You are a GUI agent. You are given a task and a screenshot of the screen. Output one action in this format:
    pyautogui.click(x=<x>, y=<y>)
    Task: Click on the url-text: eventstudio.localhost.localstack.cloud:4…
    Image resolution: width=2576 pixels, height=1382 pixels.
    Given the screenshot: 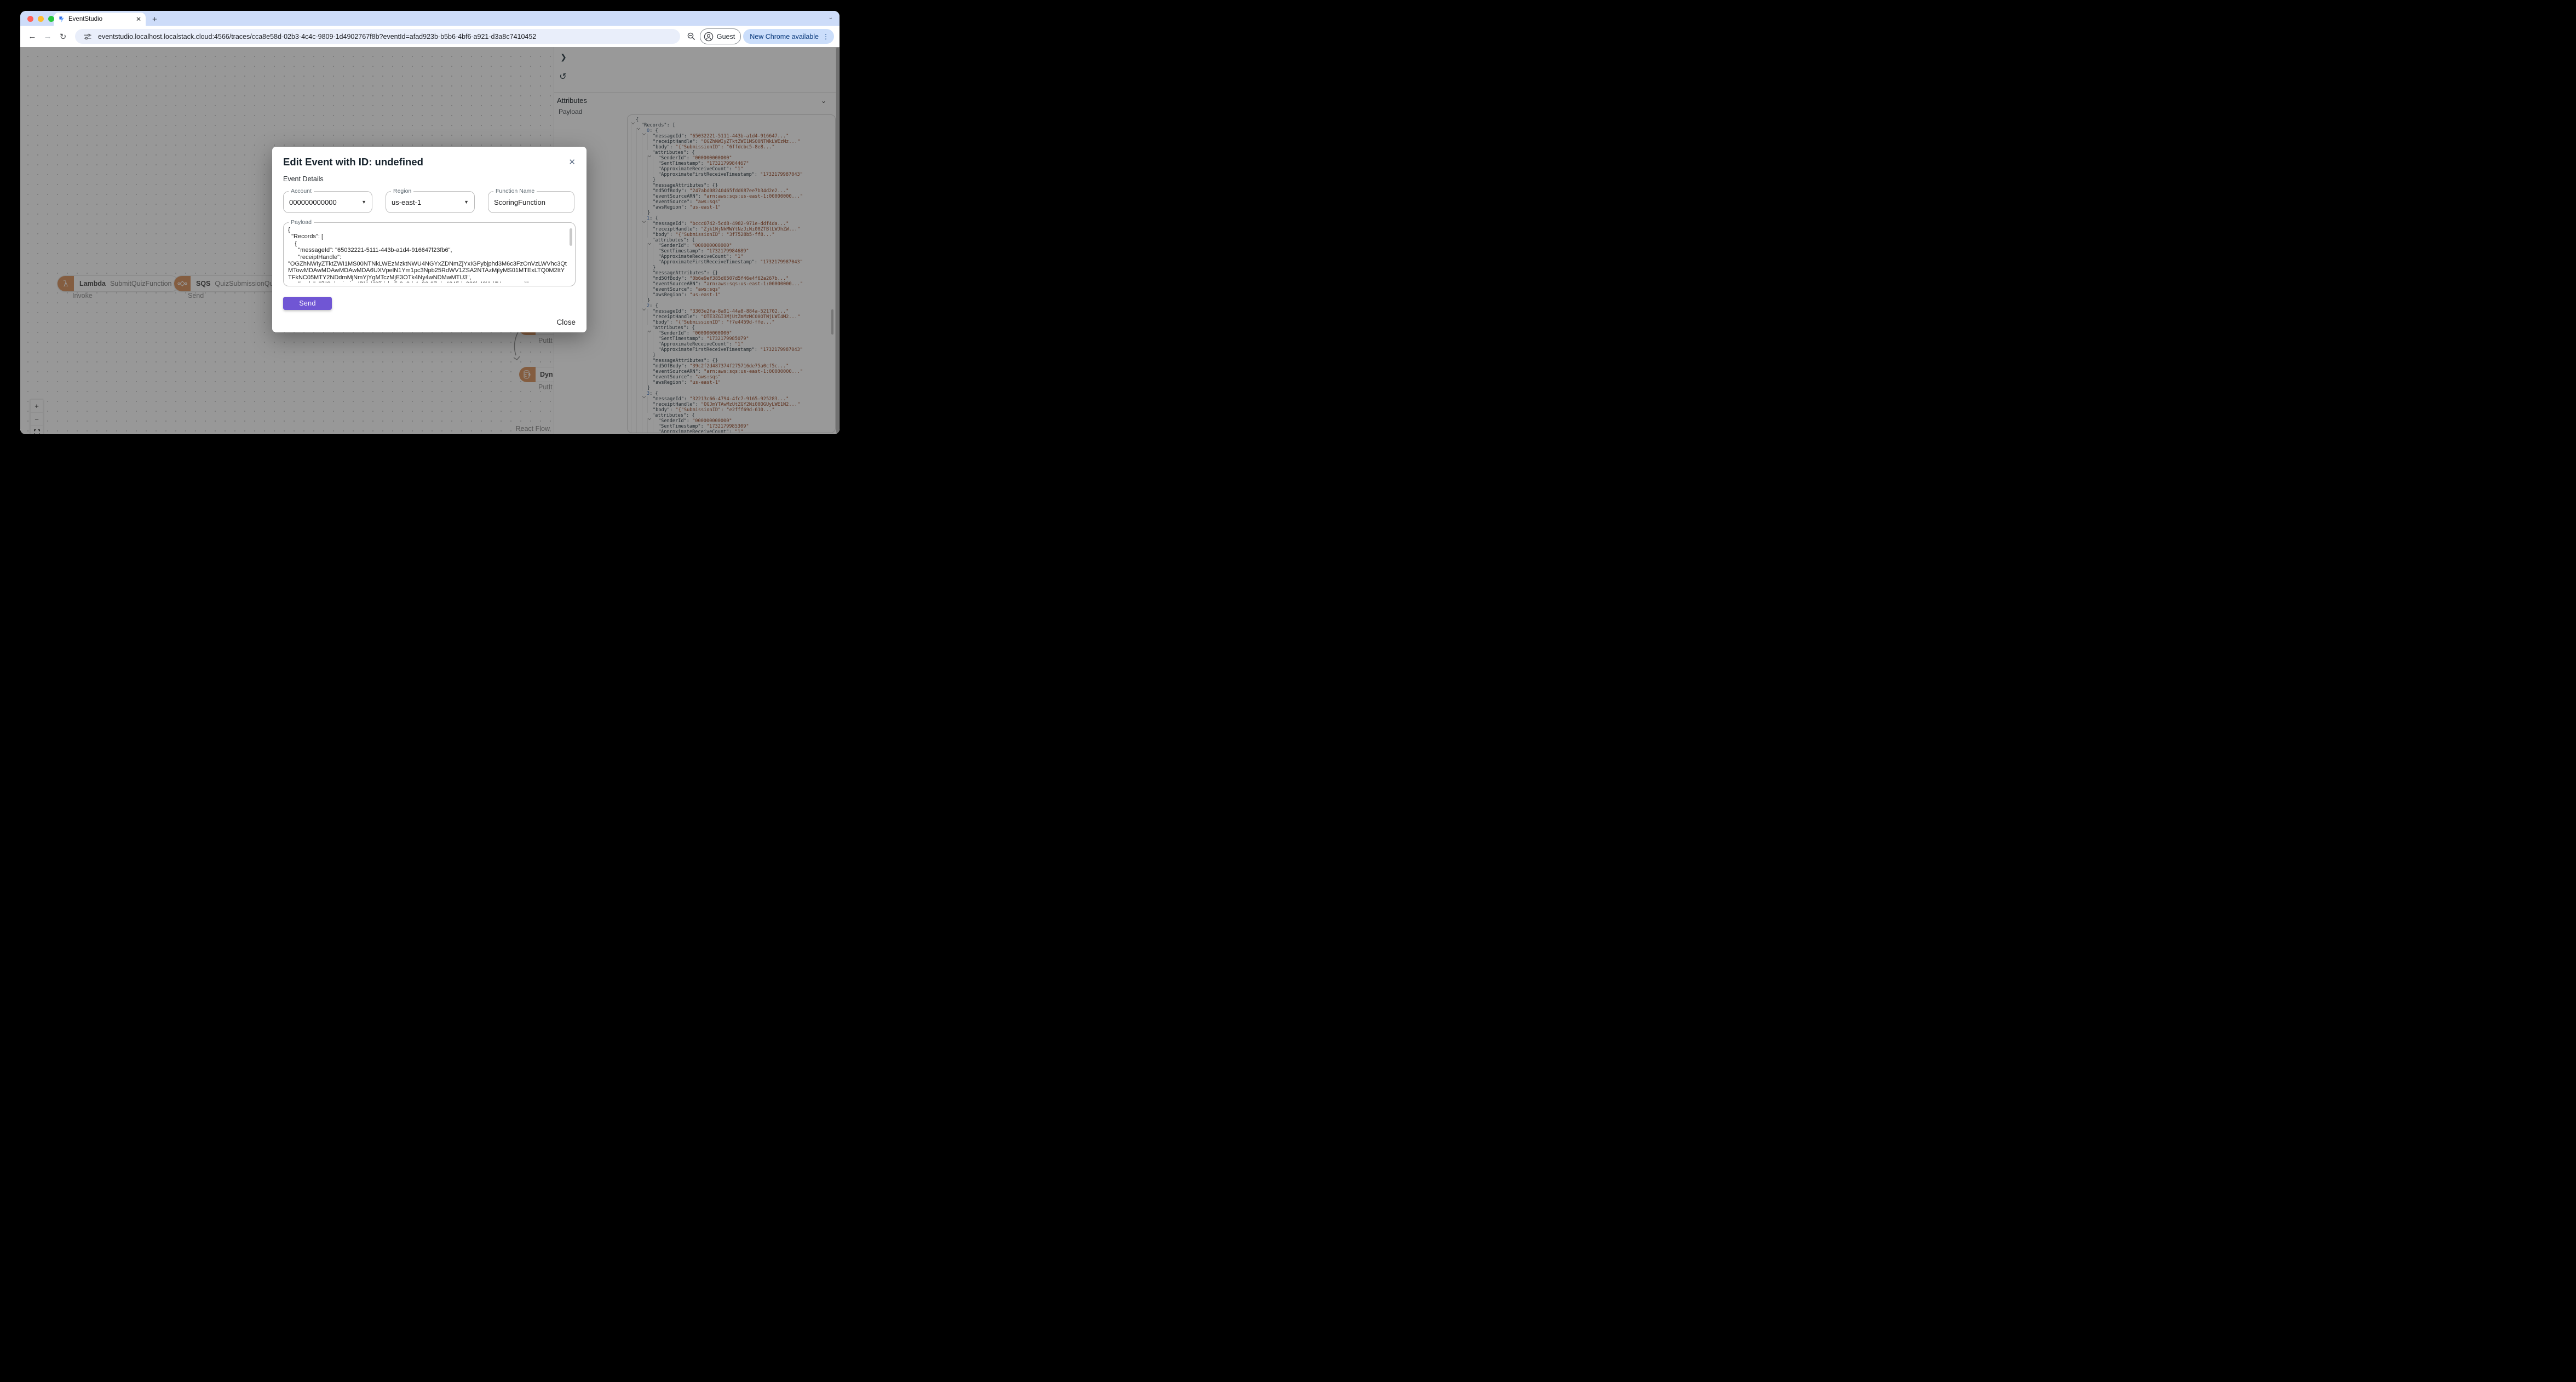 What is the action you would take?
    pyautogui.click(x=317, y=36)
    